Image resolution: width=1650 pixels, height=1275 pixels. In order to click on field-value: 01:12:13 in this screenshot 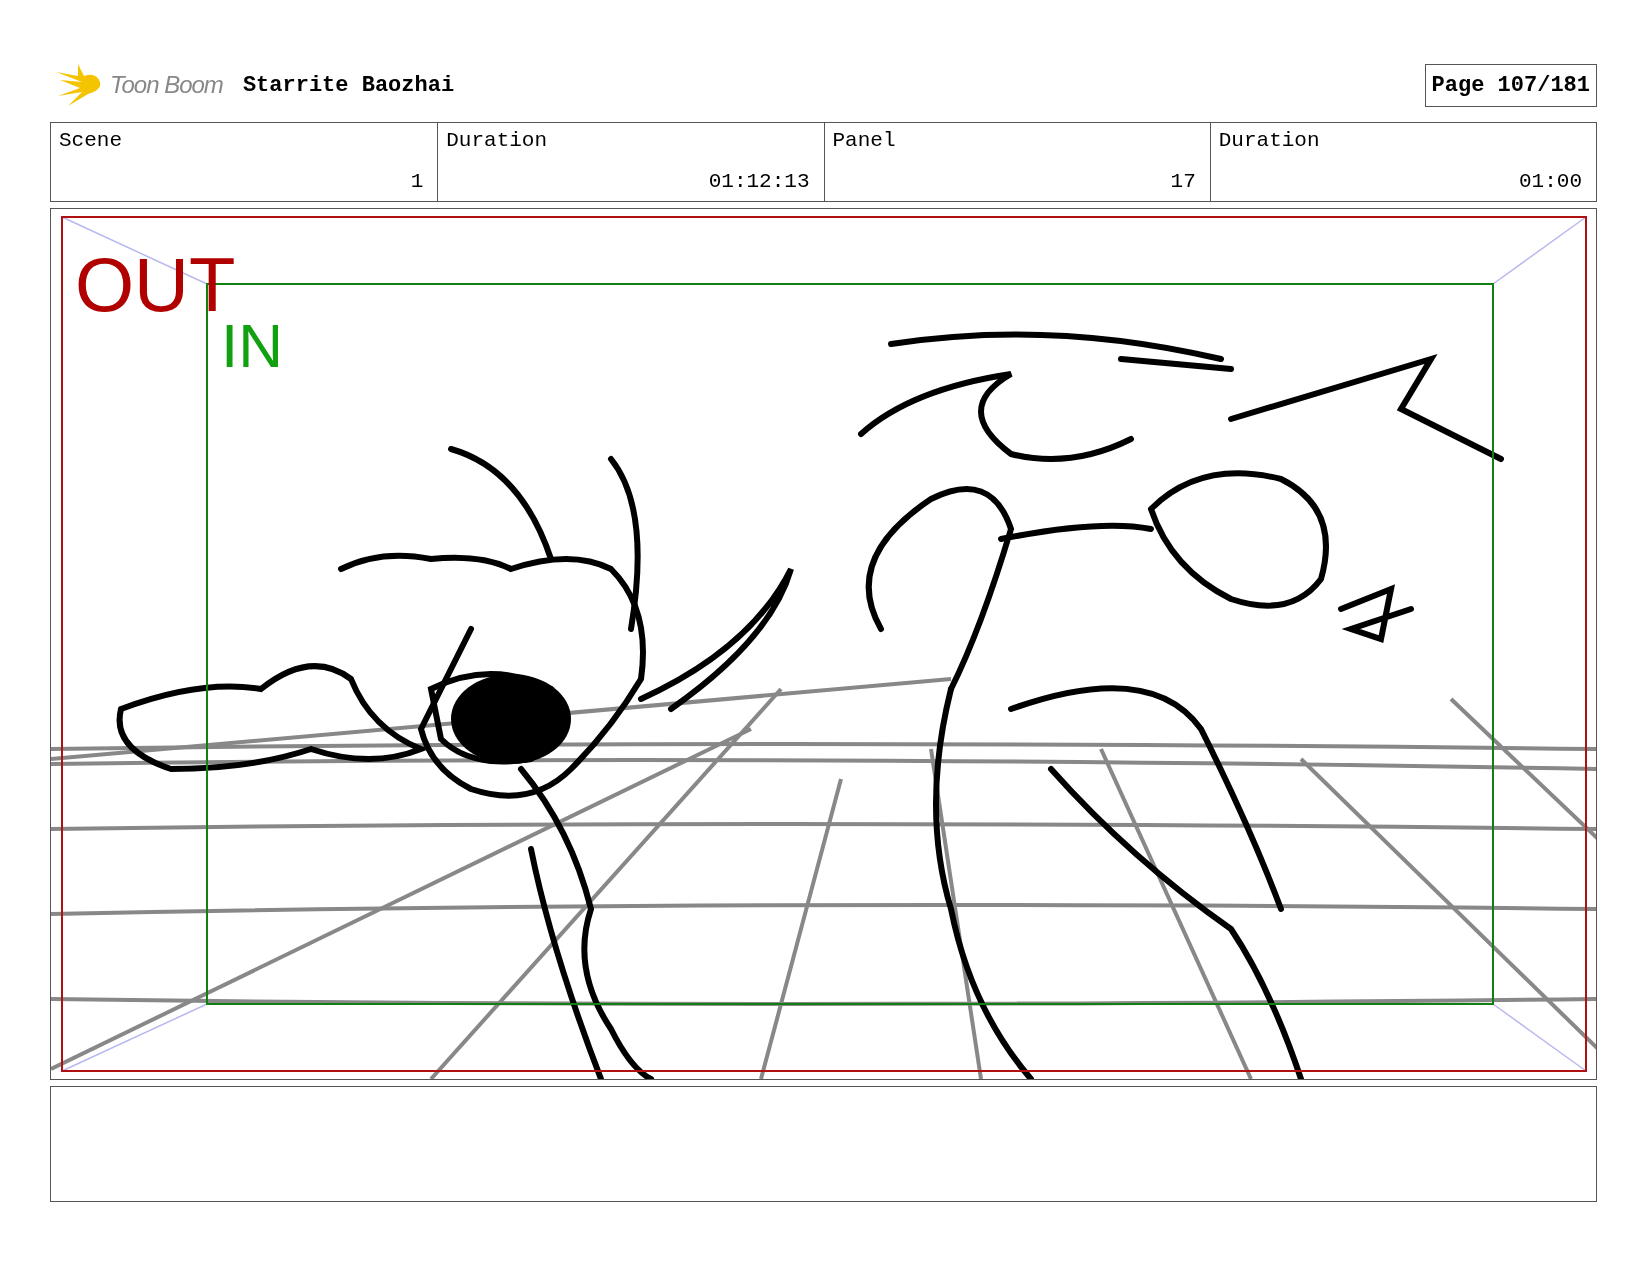, I will do `click(759, 181)`.